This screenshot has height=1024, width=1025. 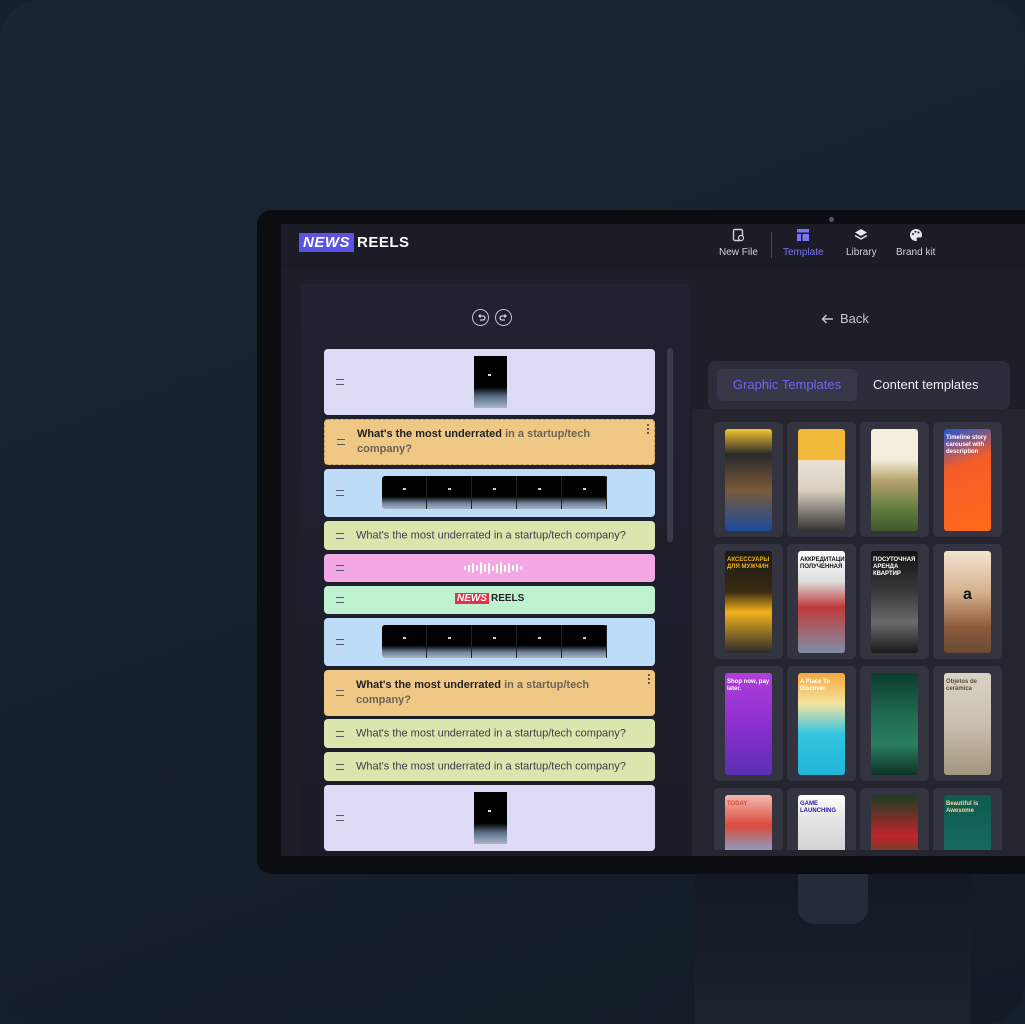 I want to click on template-card: TODAY, so click(x=748, y=819).